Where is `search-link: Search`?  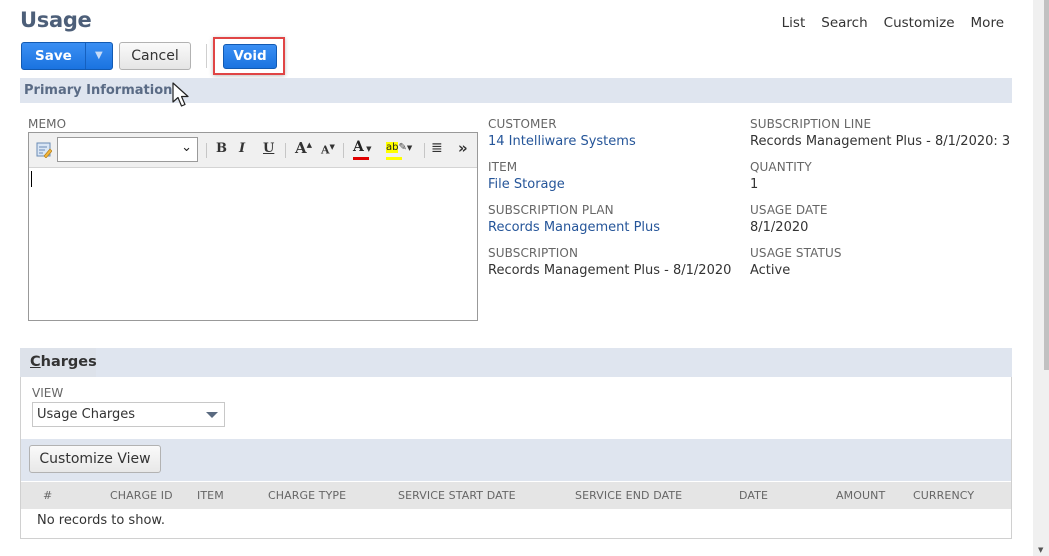 search-link: Search is located at coordinates (844, 23).